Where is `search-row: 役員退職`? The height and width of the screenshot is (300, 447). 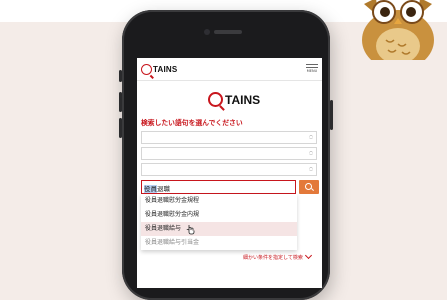
search-row: 役員退職 is located at coordinates (230, 187).